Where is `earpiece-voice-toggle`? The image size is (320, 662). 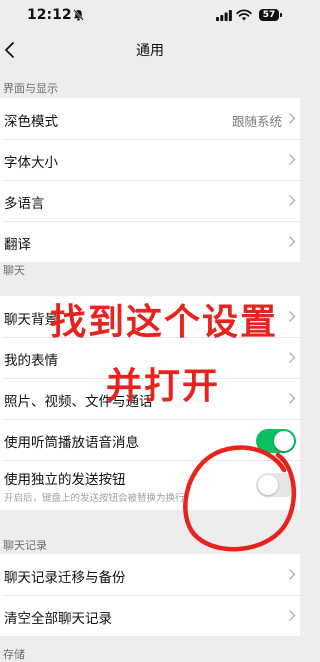
earpiece-voice-toggle is located at coordinates (276, 441).